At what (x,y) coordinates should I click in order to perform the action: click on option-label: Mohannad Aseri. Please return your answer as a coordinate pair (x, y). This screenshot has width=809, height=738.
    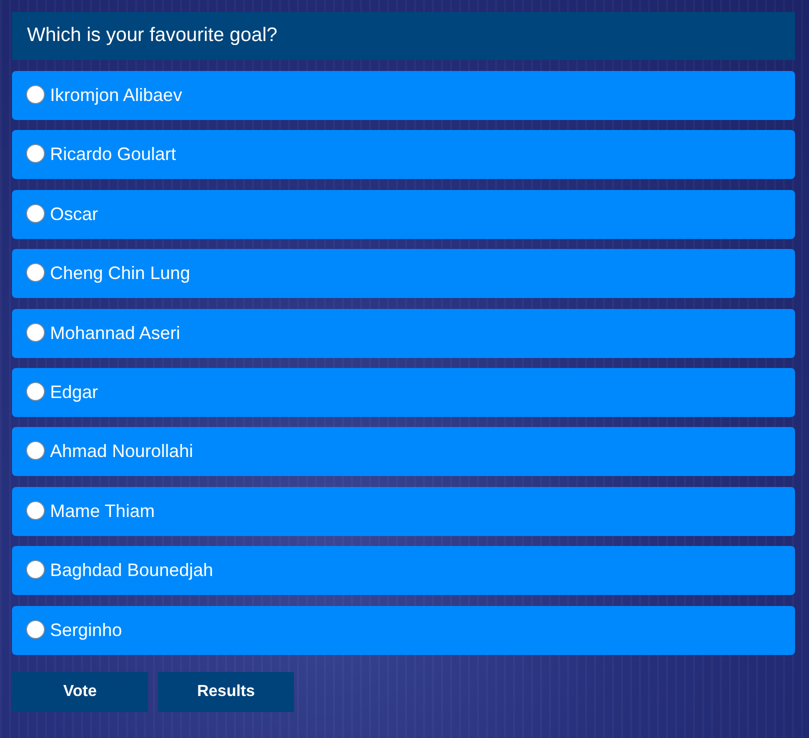
    Looking at the image, I should click on (115, 333).